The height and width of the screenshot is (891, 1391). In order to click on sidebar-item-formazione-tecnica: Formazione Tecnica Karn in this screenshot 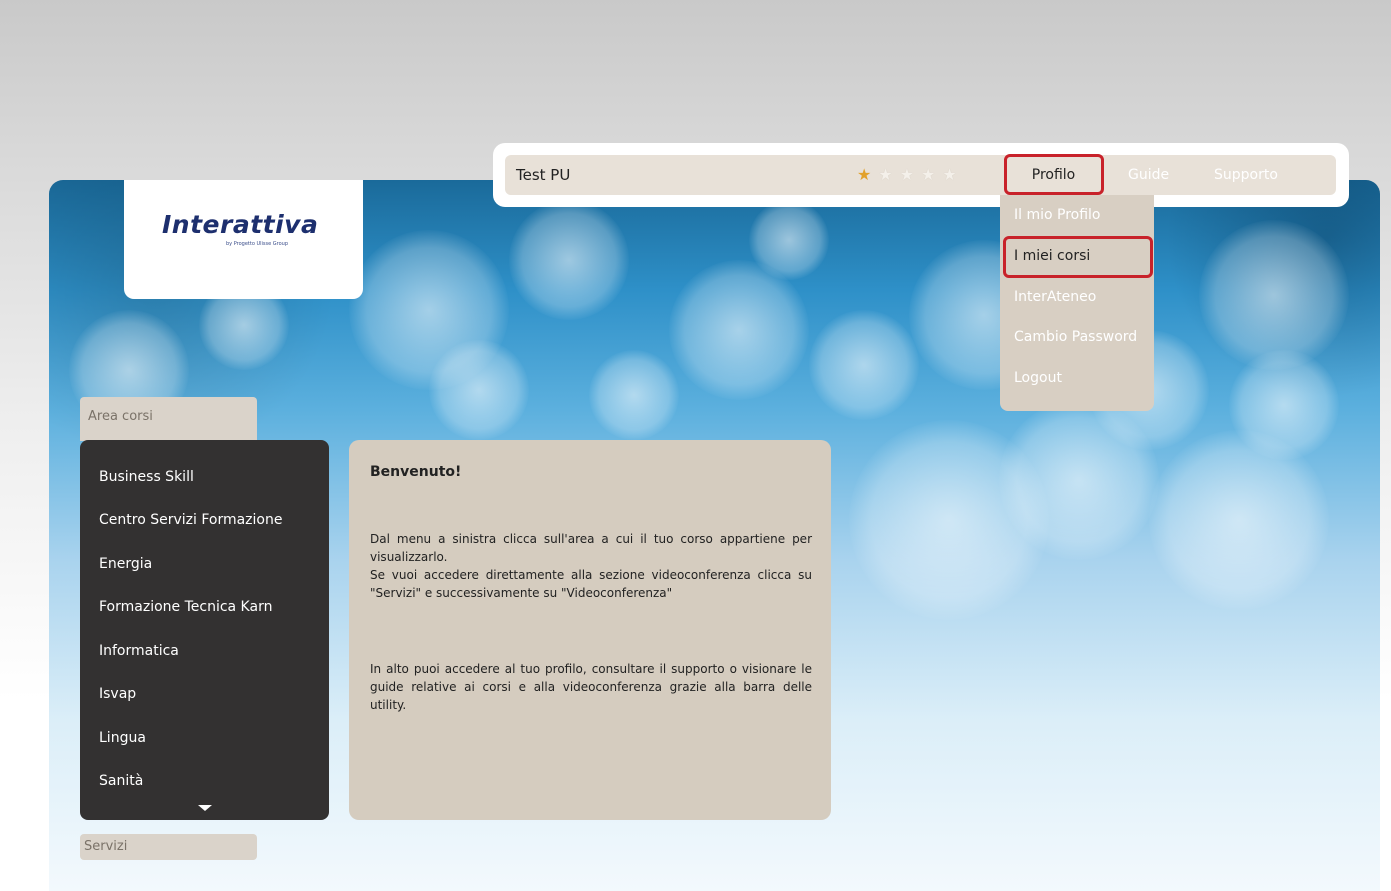, I will do `click(204, 607)`.